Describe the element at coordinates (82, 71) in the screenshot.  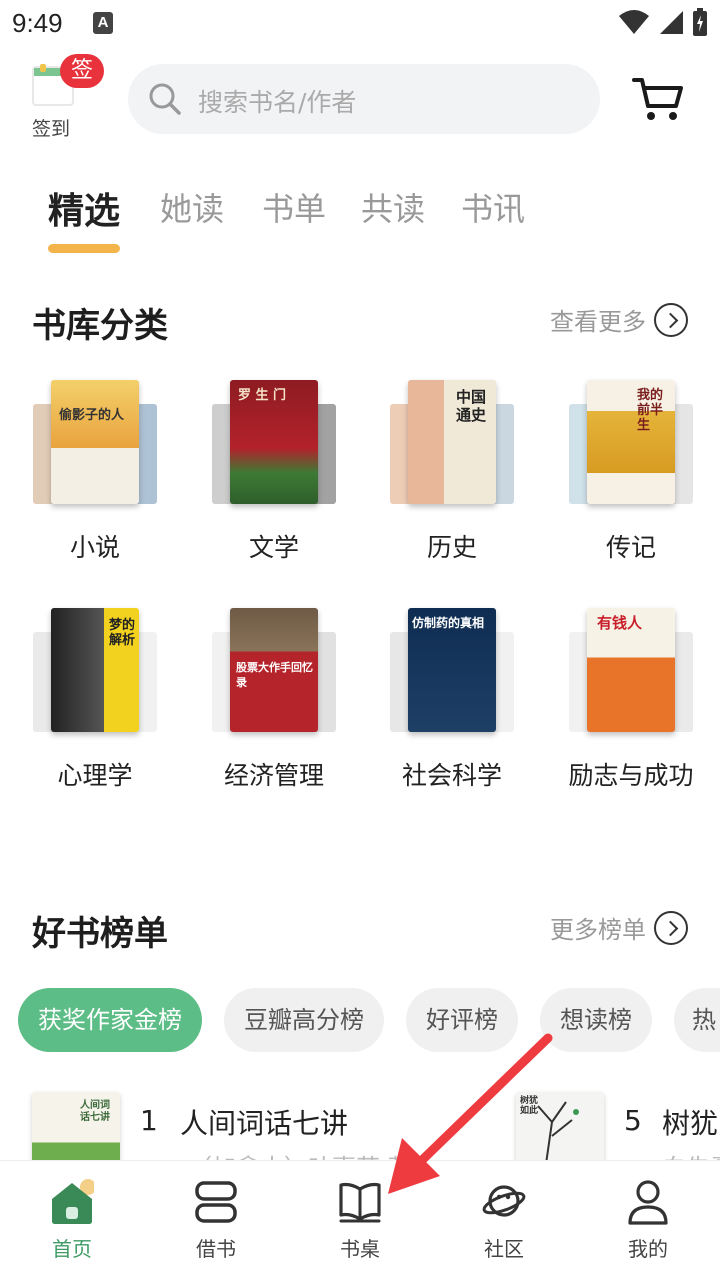
I see `checkin-badge: 签` at that location.